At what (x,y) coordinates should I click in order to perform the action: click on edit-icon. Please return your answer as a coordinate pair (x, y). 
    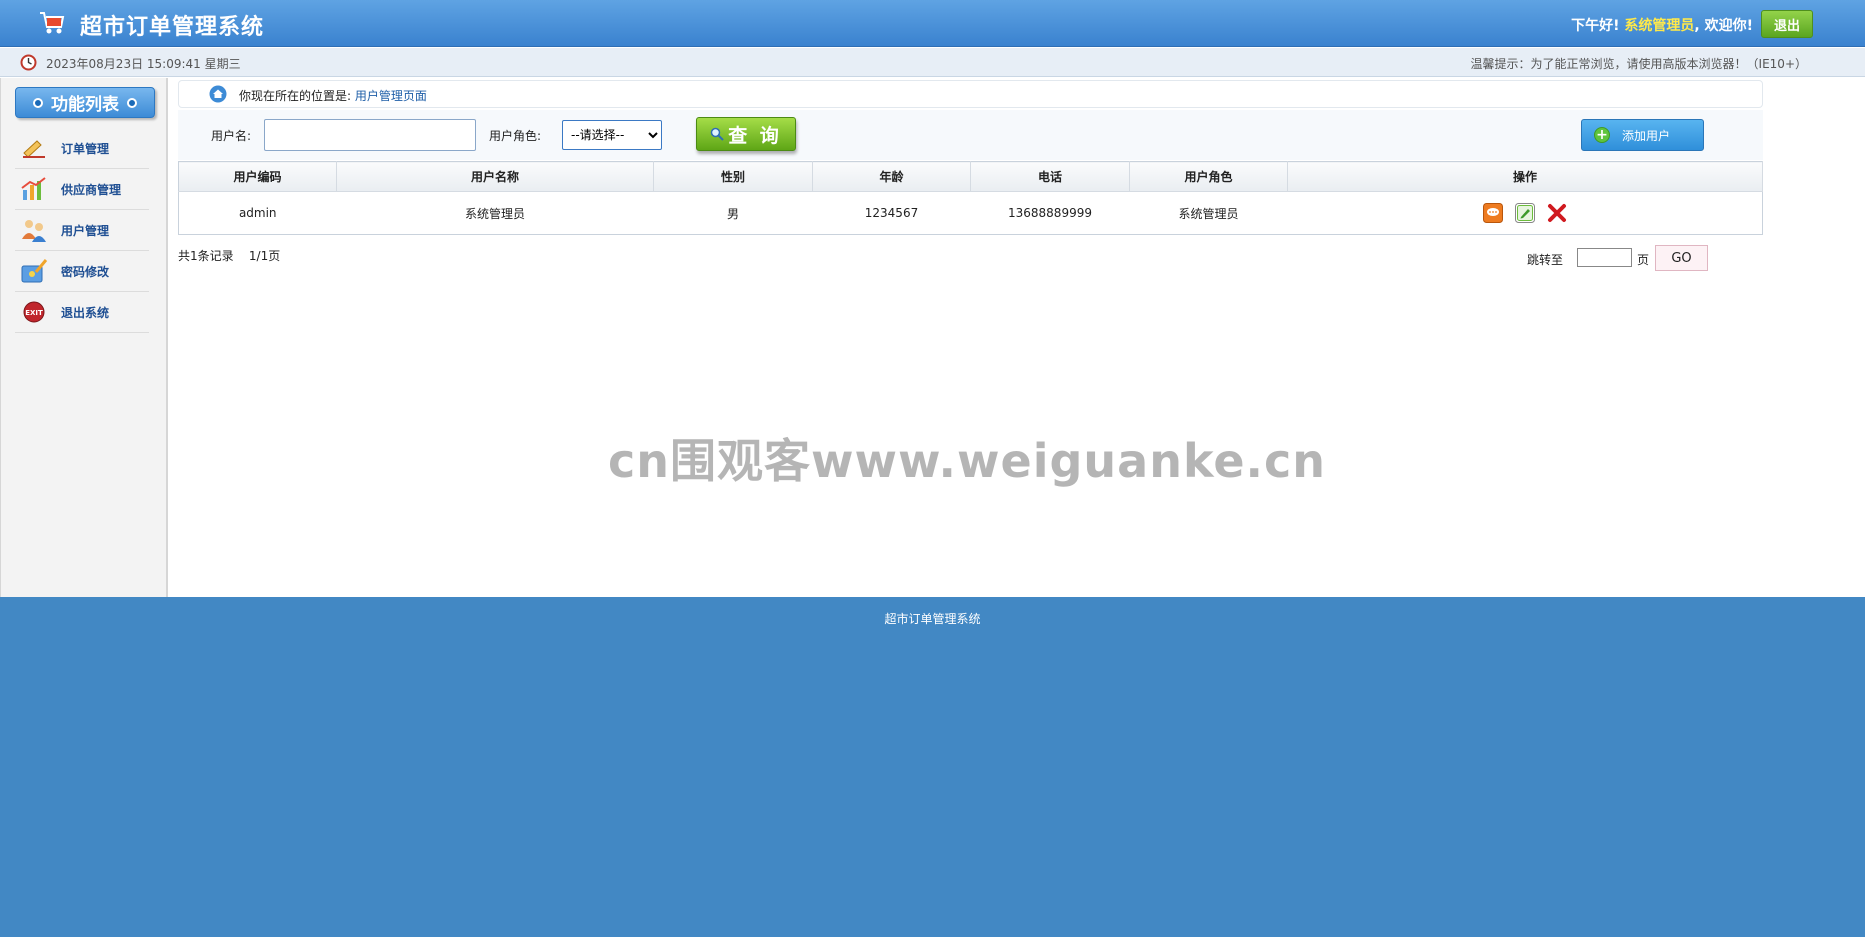
    Looking at the image, I should click on (1524, 213).